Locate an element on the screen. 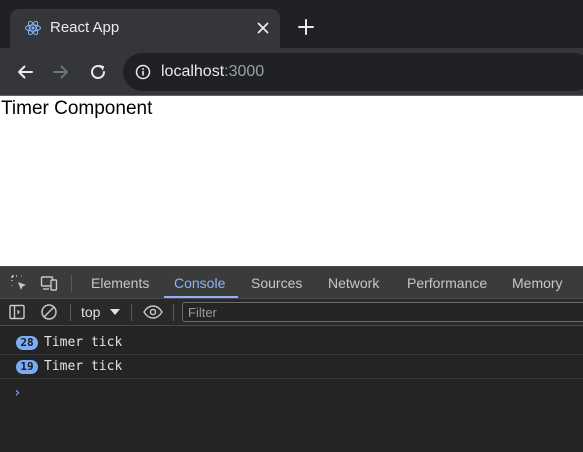 The width and height of the screenshot is (583, 452). close-icon is located at coordinates (263, 28).